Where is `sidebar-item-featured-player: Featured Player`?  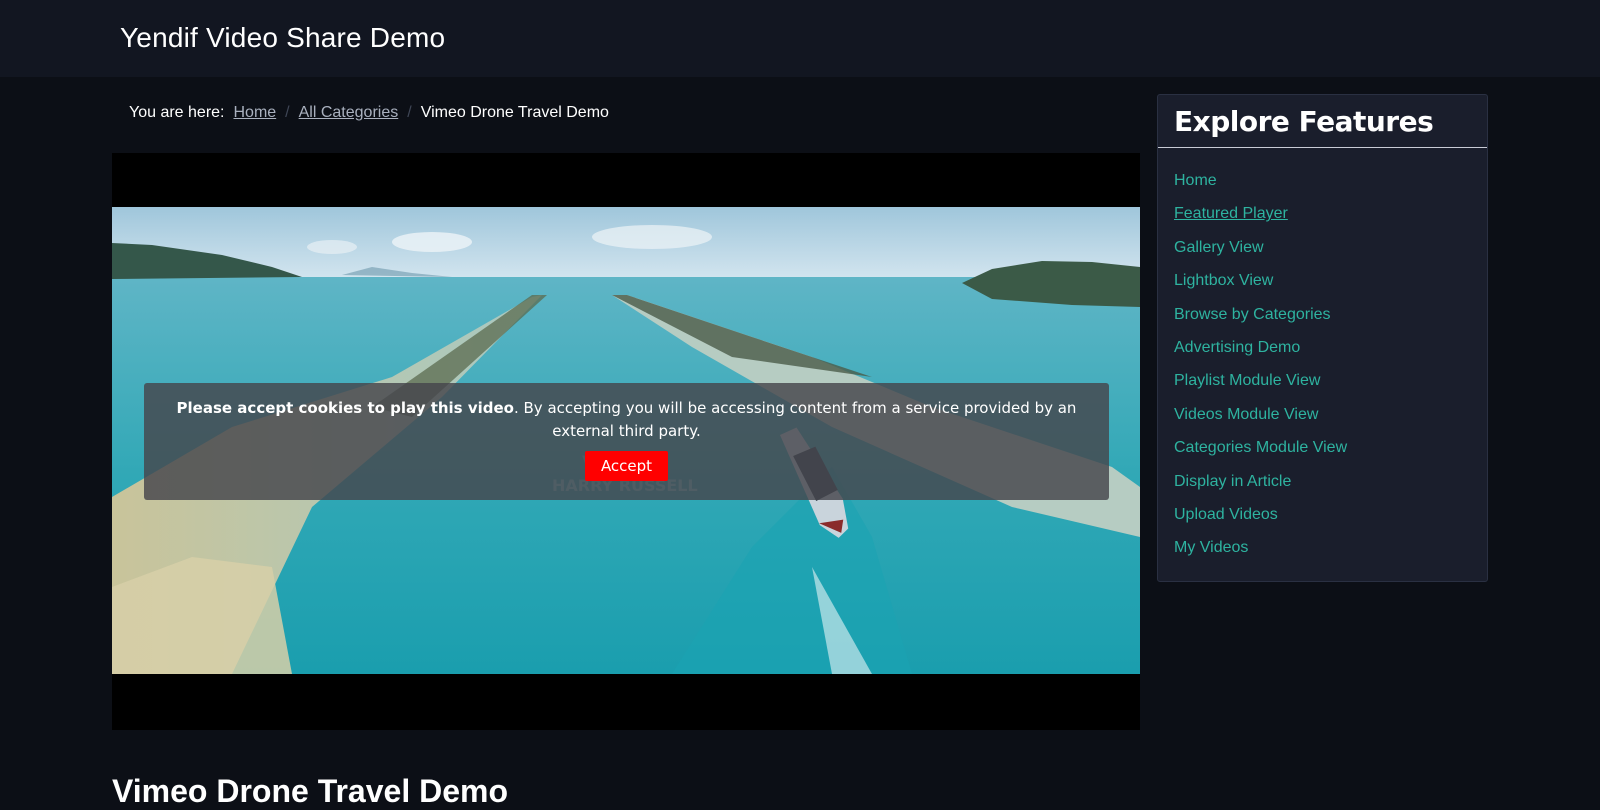 sidebar-item-featured-player: Featured Player is located at coordinates (1330, 219).